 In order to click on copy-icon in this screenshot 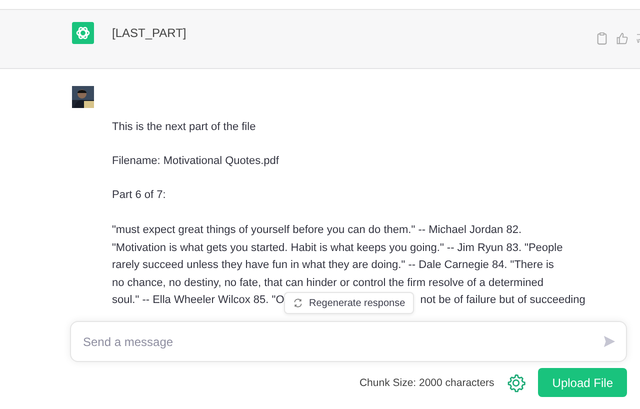, I will do `click(602, 38)`.